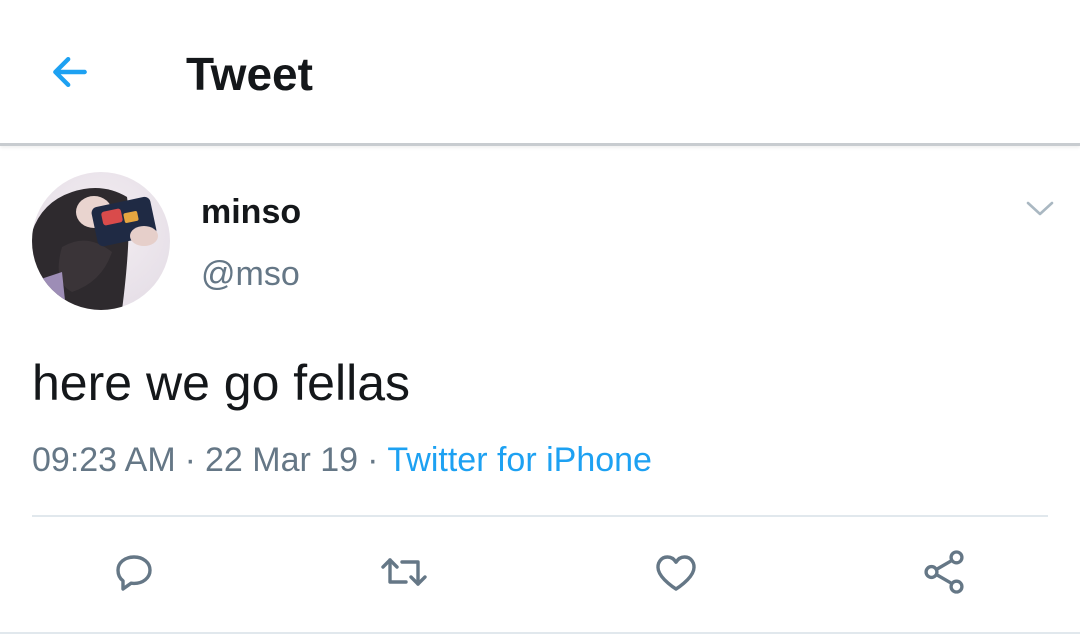 This screenshot has height=640, width=1080. I want to click on tweet-meta: 09:23 AM · 22 Mar 19 · Twitter for iPhone, so click(342, 460).